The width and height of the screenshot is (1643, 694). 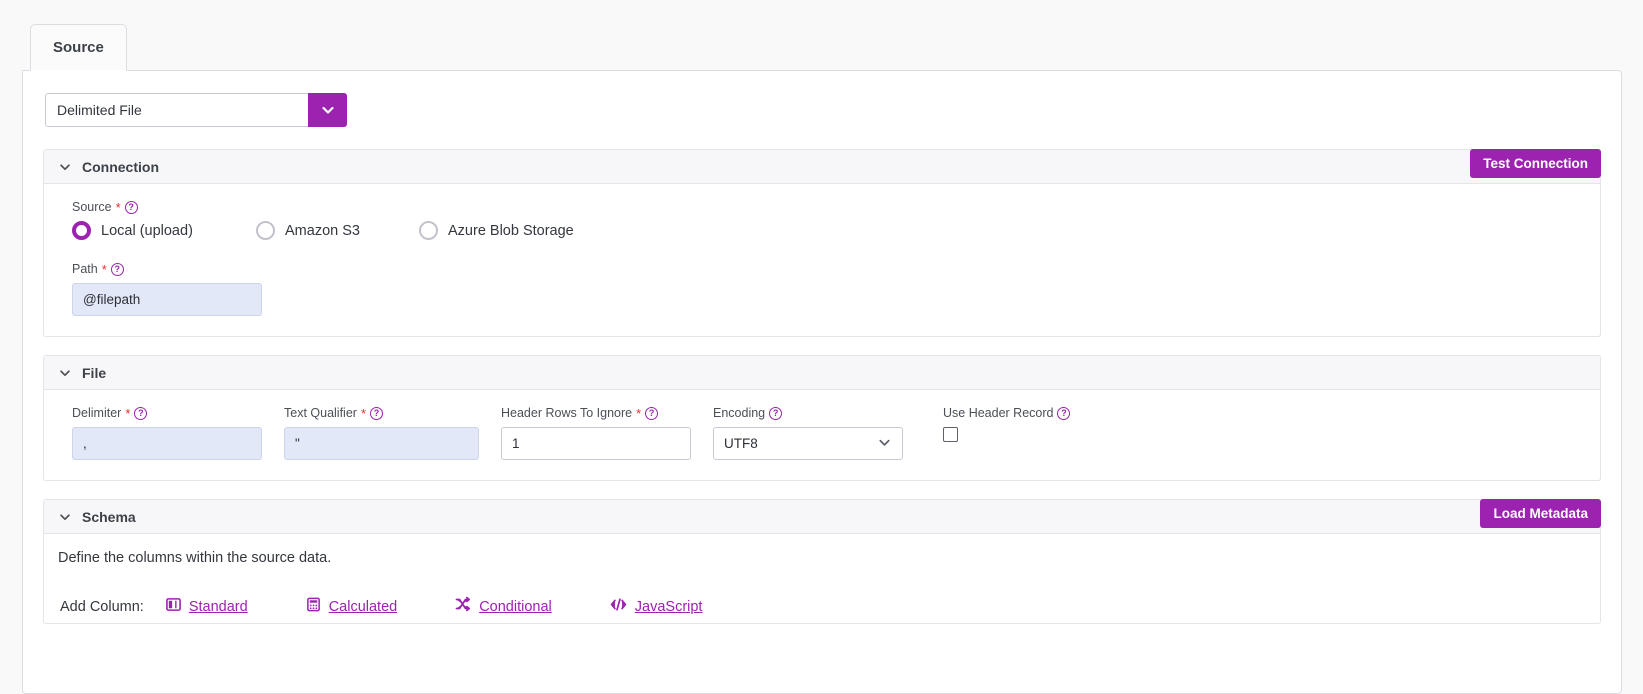 I want to click on radio-azure-blob-storage-label: Azure Blob Storage, so click(x=511, y=230).